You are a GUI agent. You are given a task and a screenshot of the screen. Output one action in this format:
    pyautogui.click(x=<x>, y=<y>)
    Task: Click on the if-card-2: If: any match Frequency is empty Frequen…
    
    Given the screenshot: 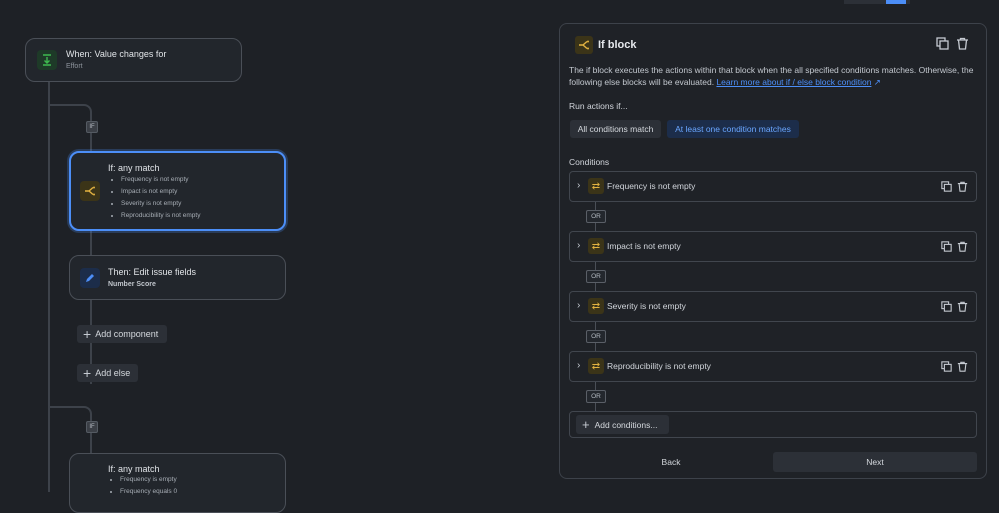 What is the action you would take?
    pyautogui.click(x=177, y=483)
    